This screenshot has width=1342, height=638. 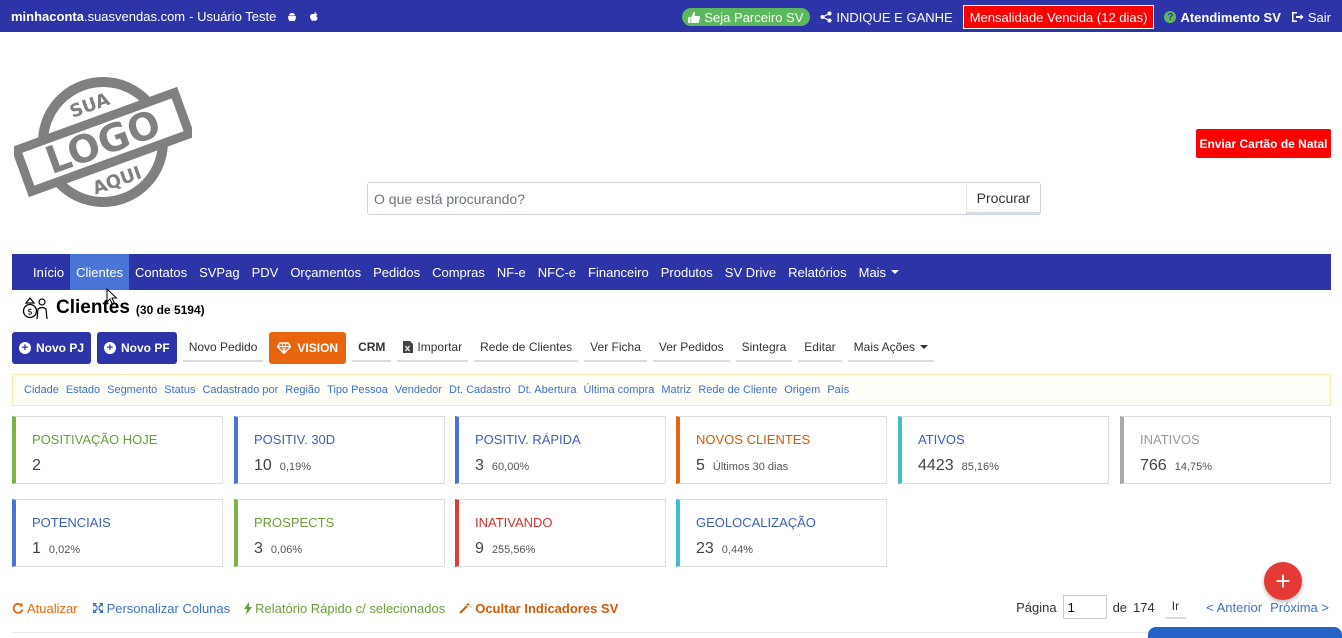 What do you see at coordinates (1263, 143) in the screenshot?
I see `send-christmas-card-button: Enviar Cartão de Natal` at bounding box center [1263, 143].